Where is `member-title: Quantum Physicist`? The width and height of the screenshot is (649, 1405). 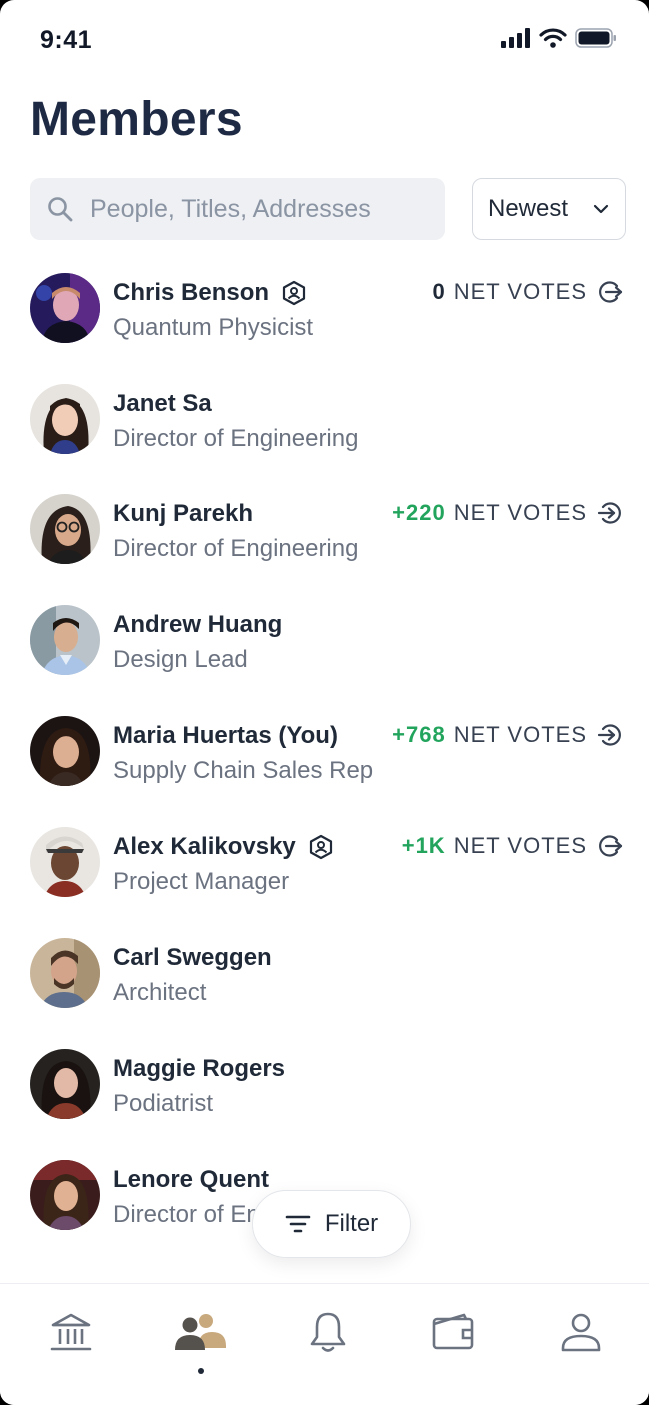 member-title: Quantum Physicist is located at coordinates (213, 327).